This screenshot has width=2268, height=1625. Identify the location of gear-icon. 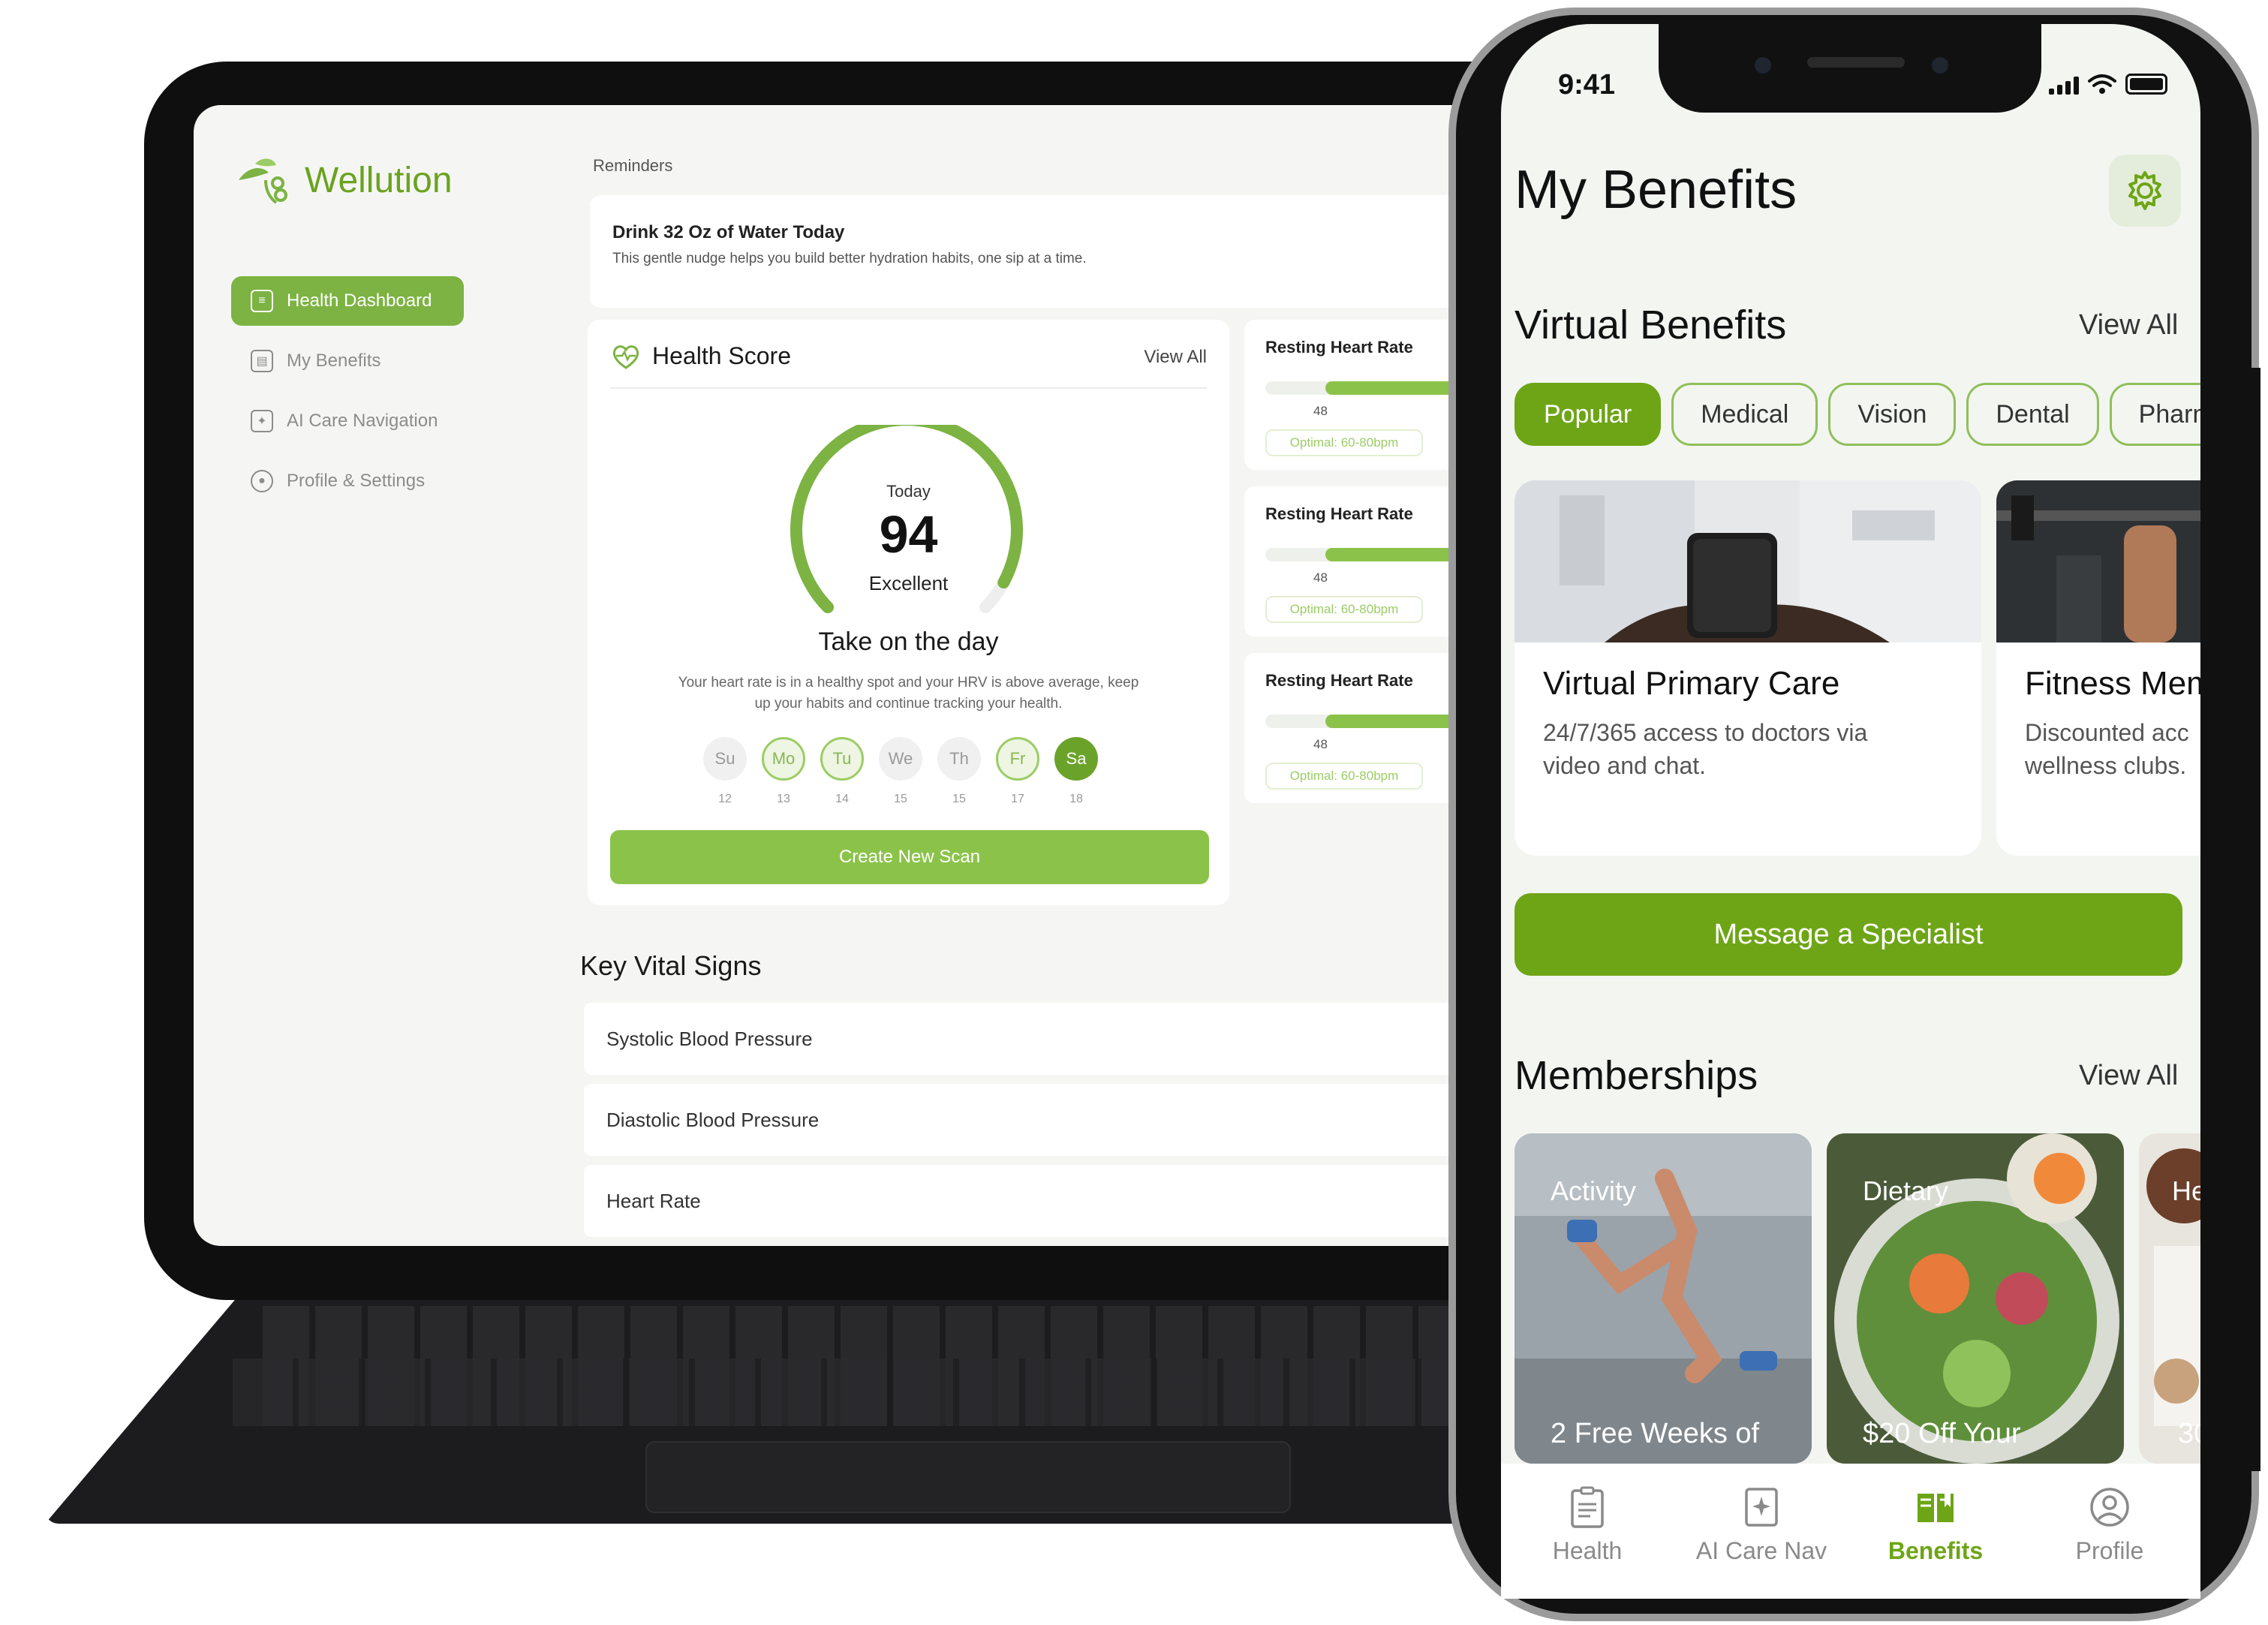
(2144, 190).